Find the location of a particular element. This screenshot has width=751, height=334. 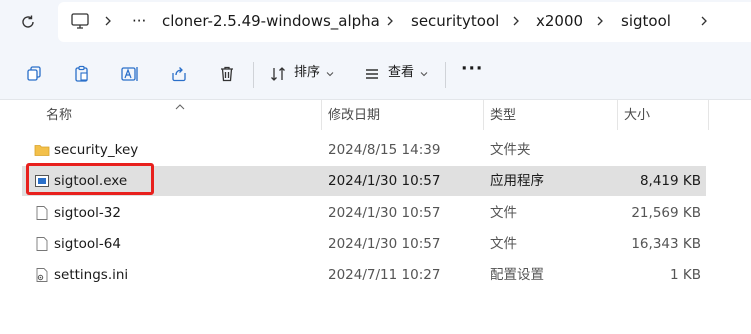

breadcrumb-item: securitytool is located at coordinates (455, 21).